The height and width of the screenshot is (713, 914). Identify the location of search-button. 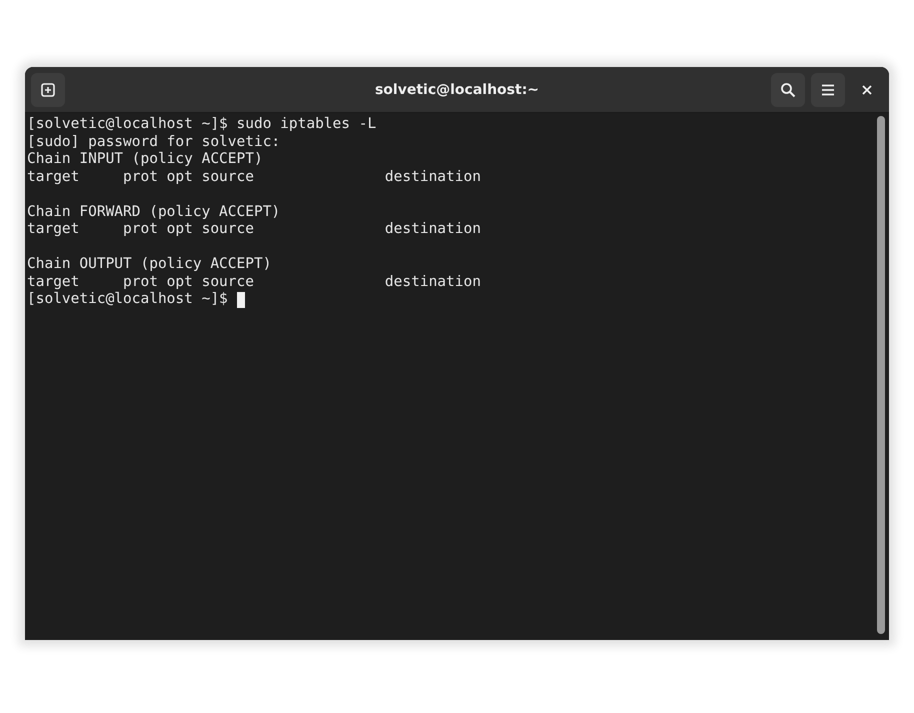
(788, 89).